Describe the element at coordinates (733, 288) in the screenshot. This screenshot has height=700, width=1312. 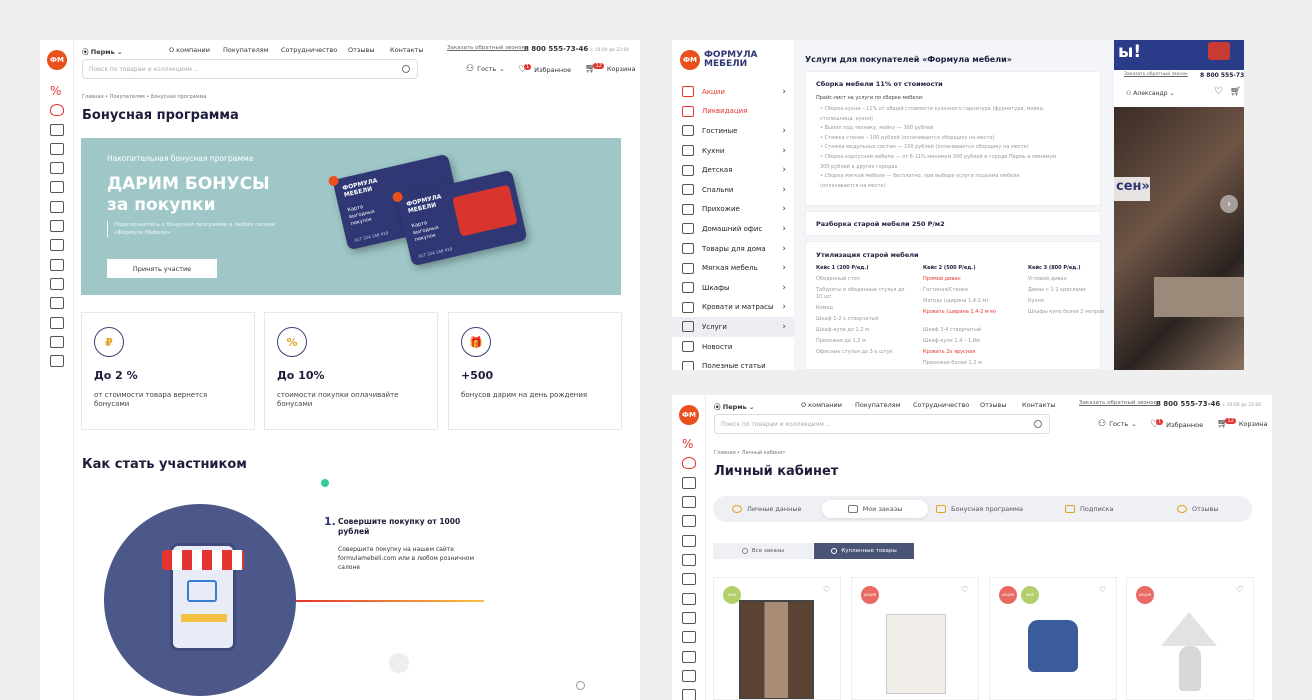
I see `sidebar-item-10: Шкафы ›` at that location.